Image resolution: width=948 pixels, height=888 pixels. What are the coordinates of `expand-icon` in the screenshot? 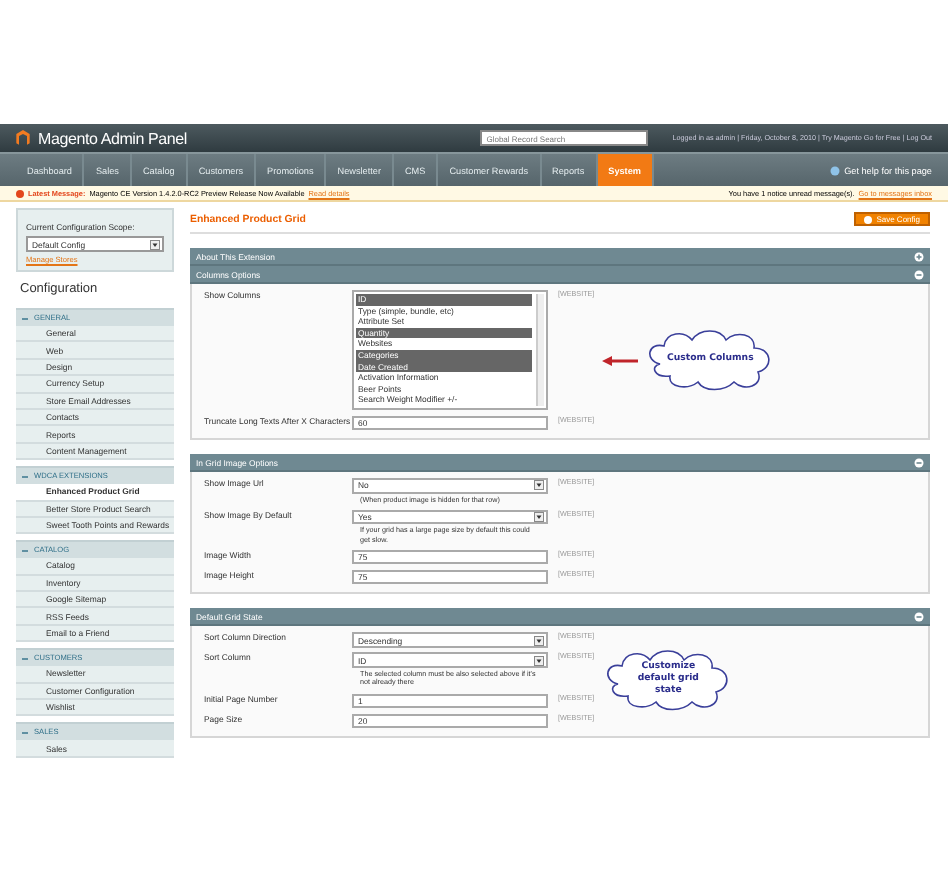 It's located at (919, 256).